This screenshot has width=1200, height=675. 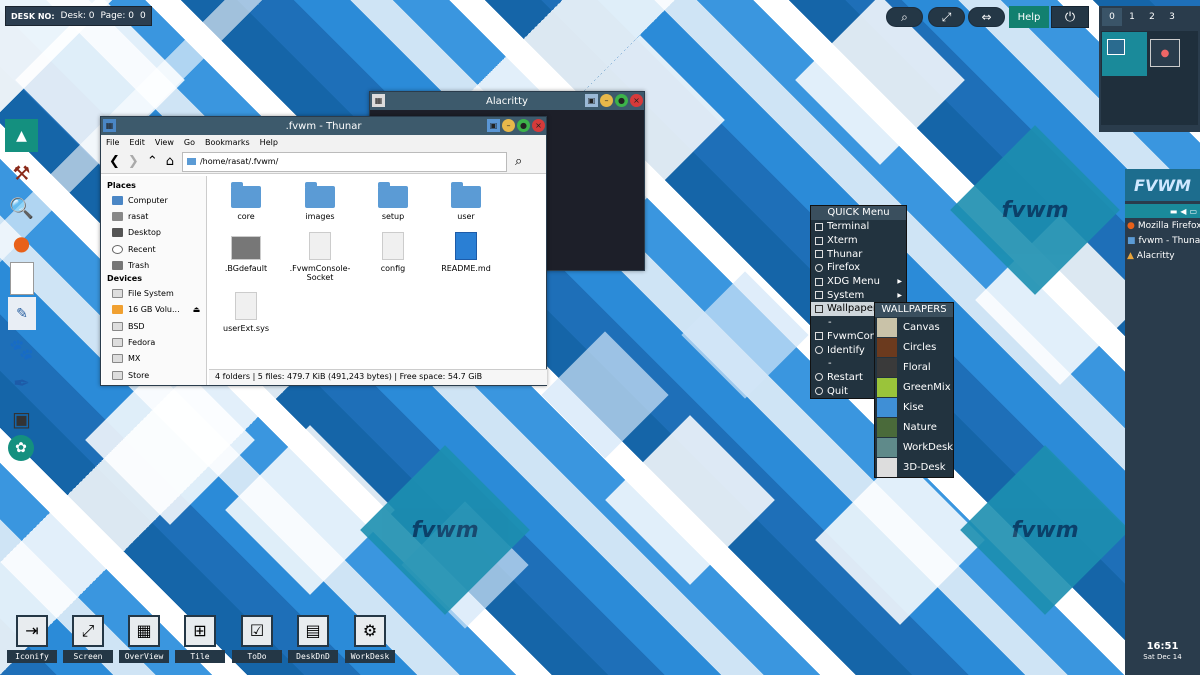 What do you see at coordinates (914, 327) in the screenshot?
I see `wallpaper-item-canvas: Canvas` at bounding box center [914, 327].